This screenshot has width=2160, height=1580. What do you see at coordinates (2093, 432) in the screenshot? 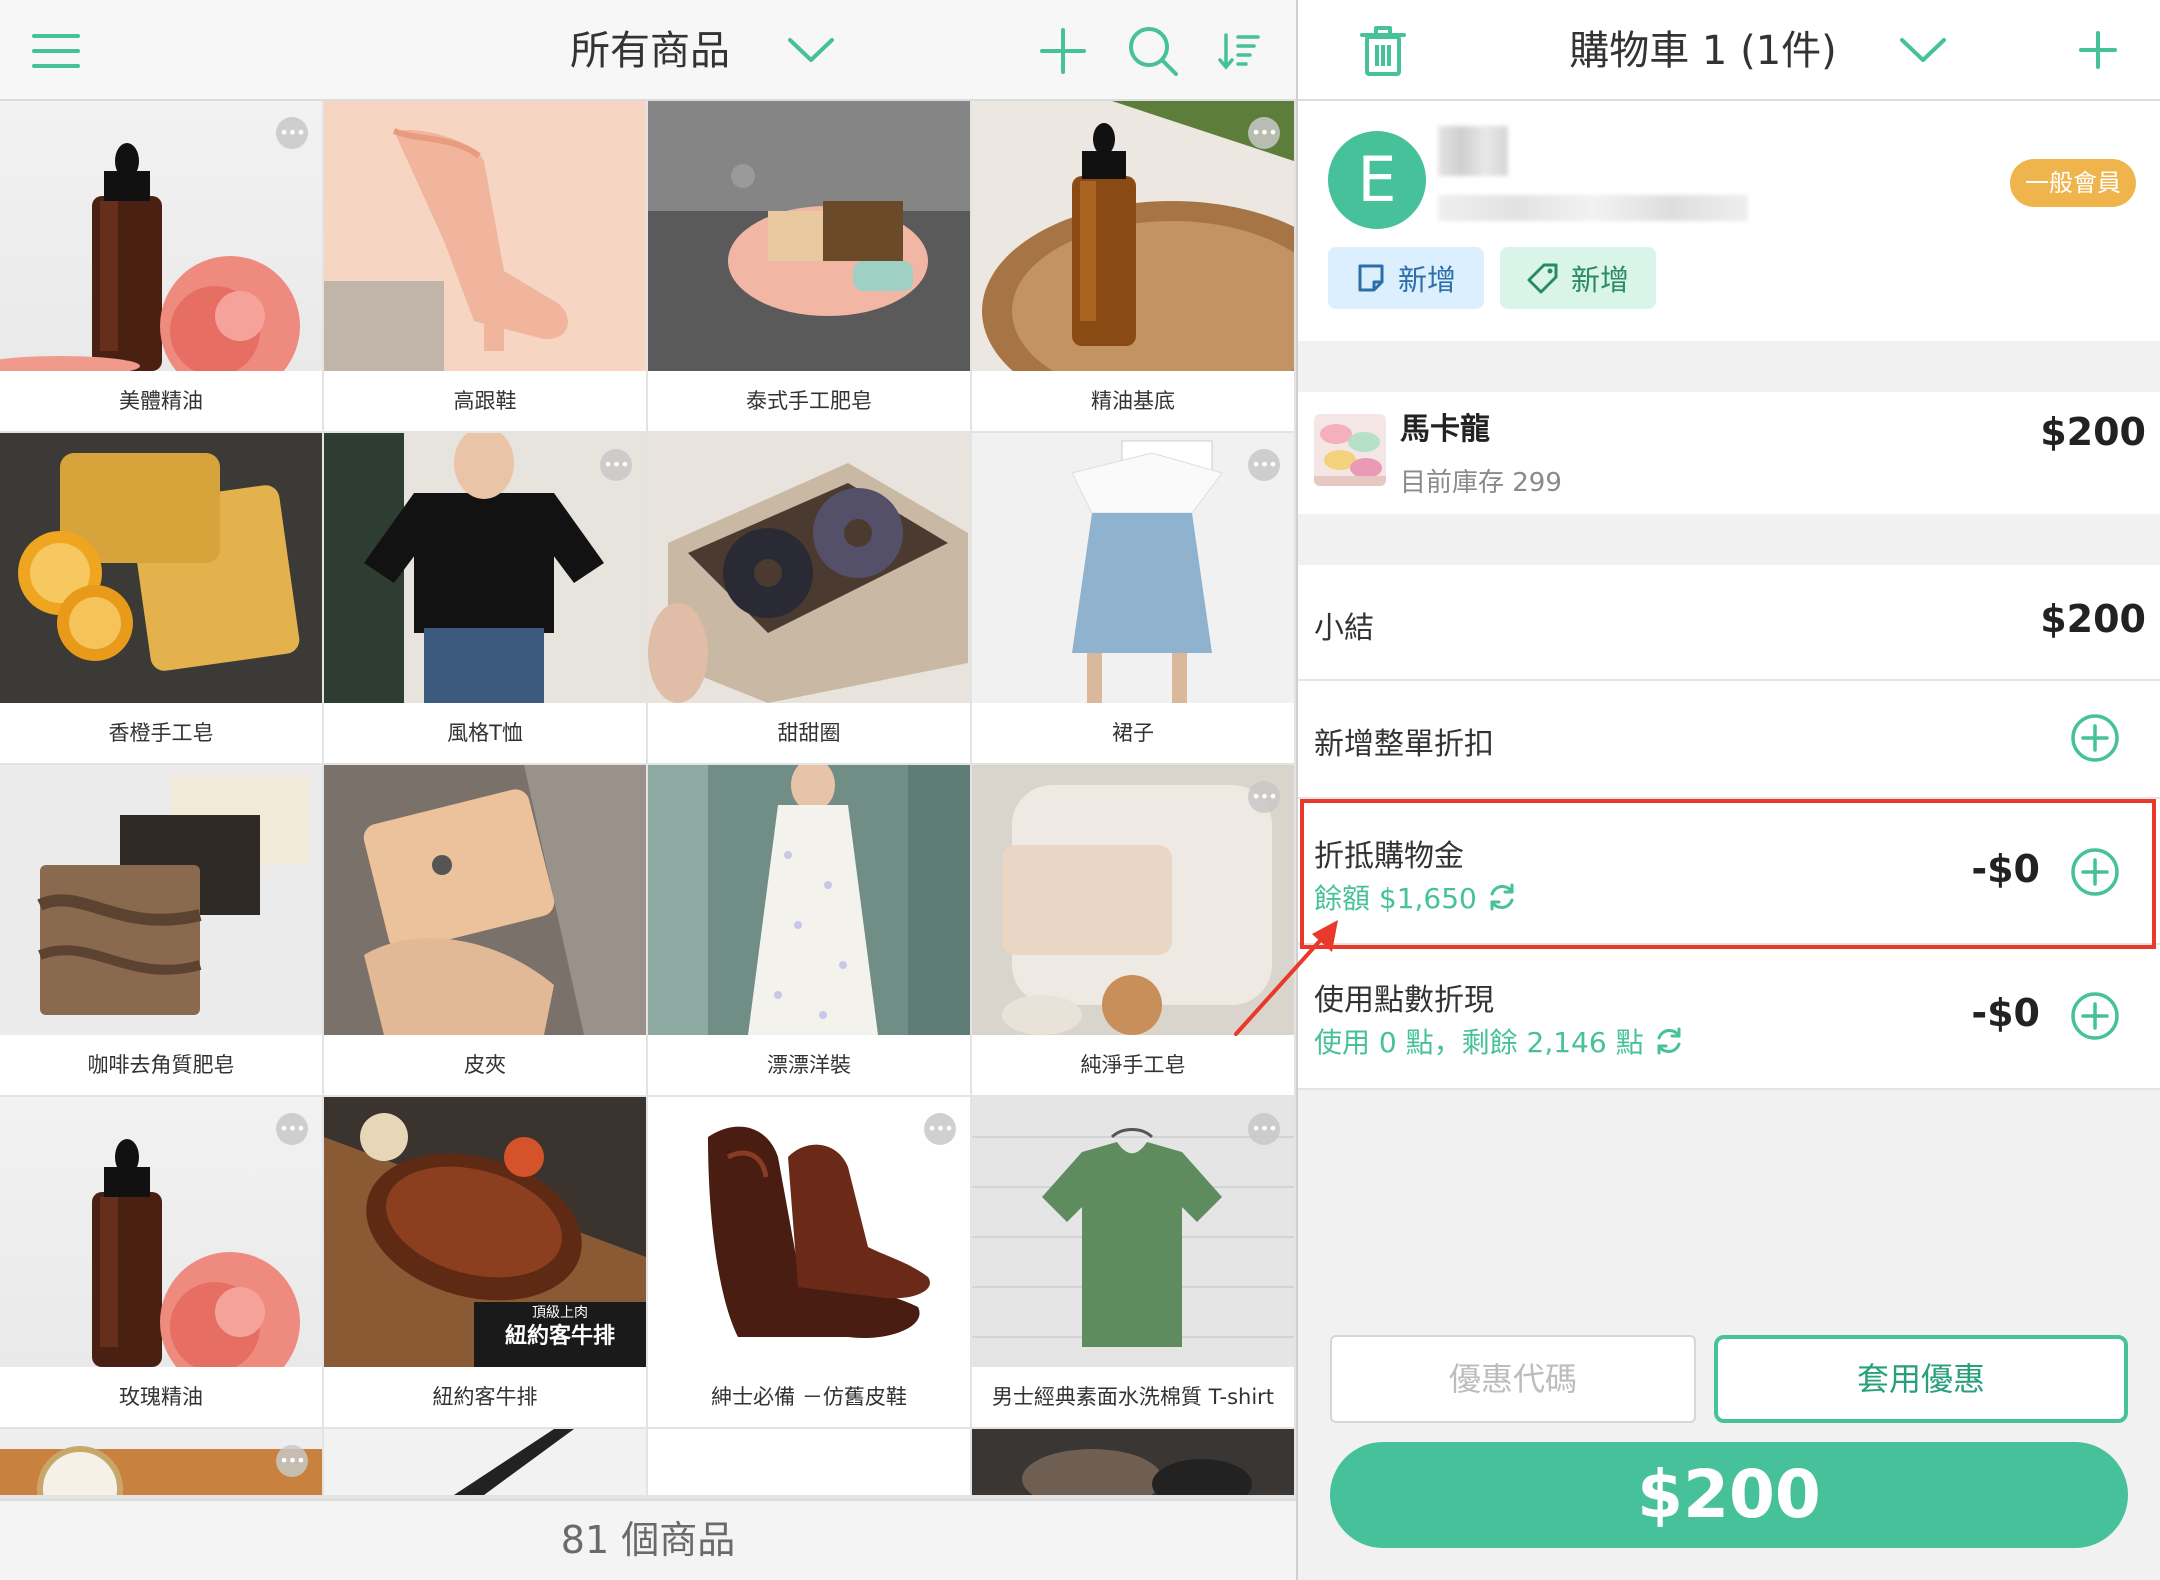
I see `cart-item-price: $200` at bounding box center [2093, 432].